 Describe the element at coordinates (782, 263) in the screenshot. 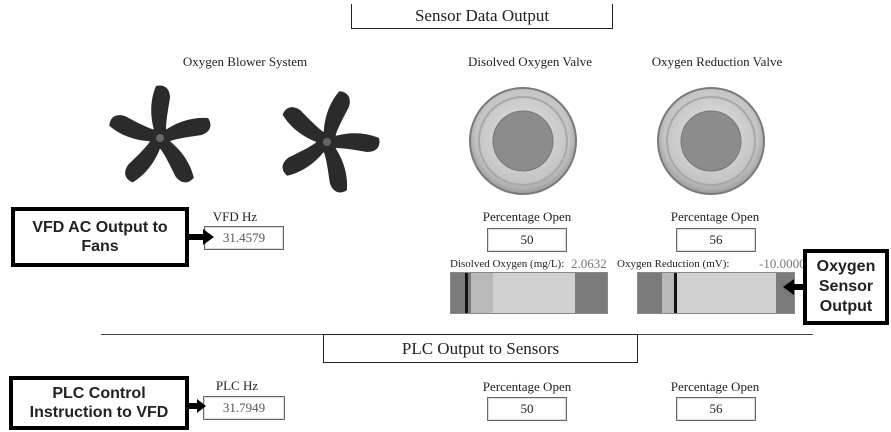

I see `or-gauge-value: -10.0000` at that location.